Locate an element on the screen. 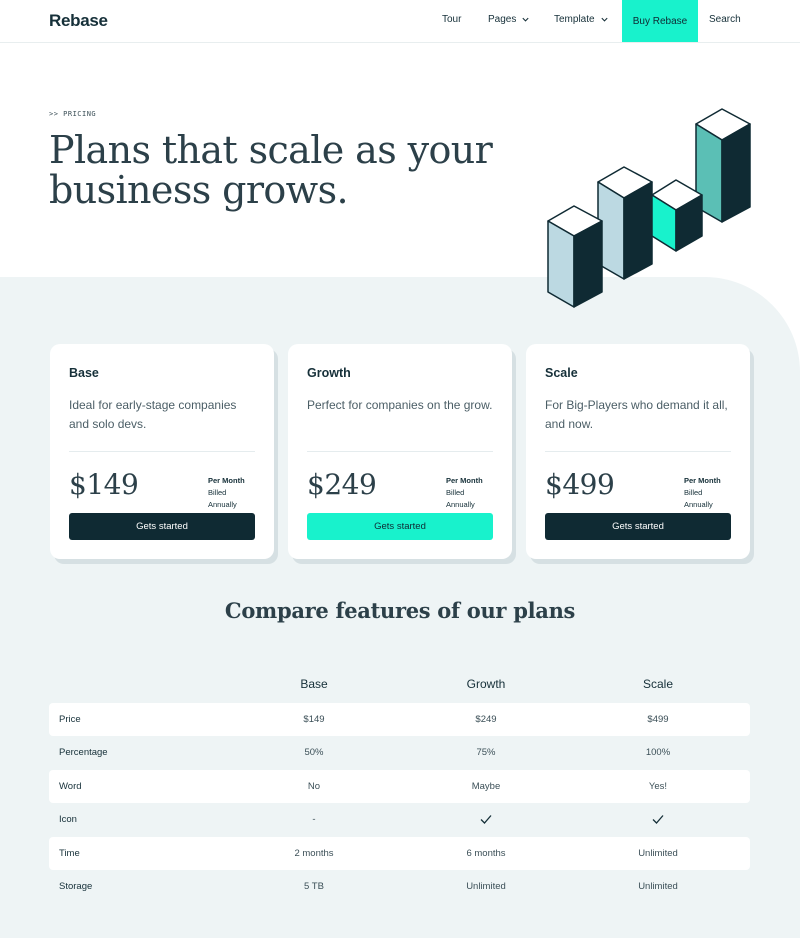 The width and height of the screenshot is (800, 938). nav-item-label: Pages is located at coordinates (502, 19).